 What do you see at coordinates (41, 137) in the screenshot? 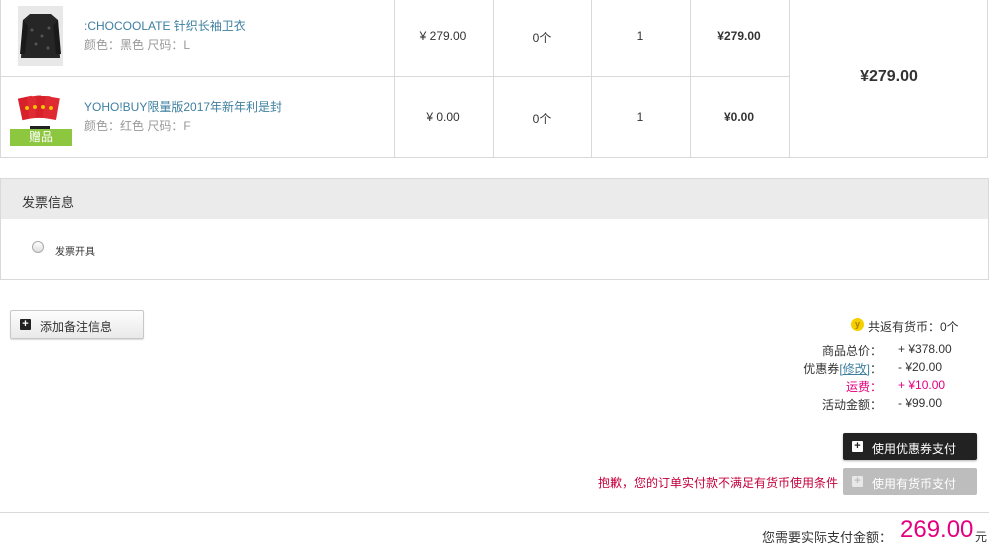
I see `gift-badge: 赠品` at bounding box center [41, 137].